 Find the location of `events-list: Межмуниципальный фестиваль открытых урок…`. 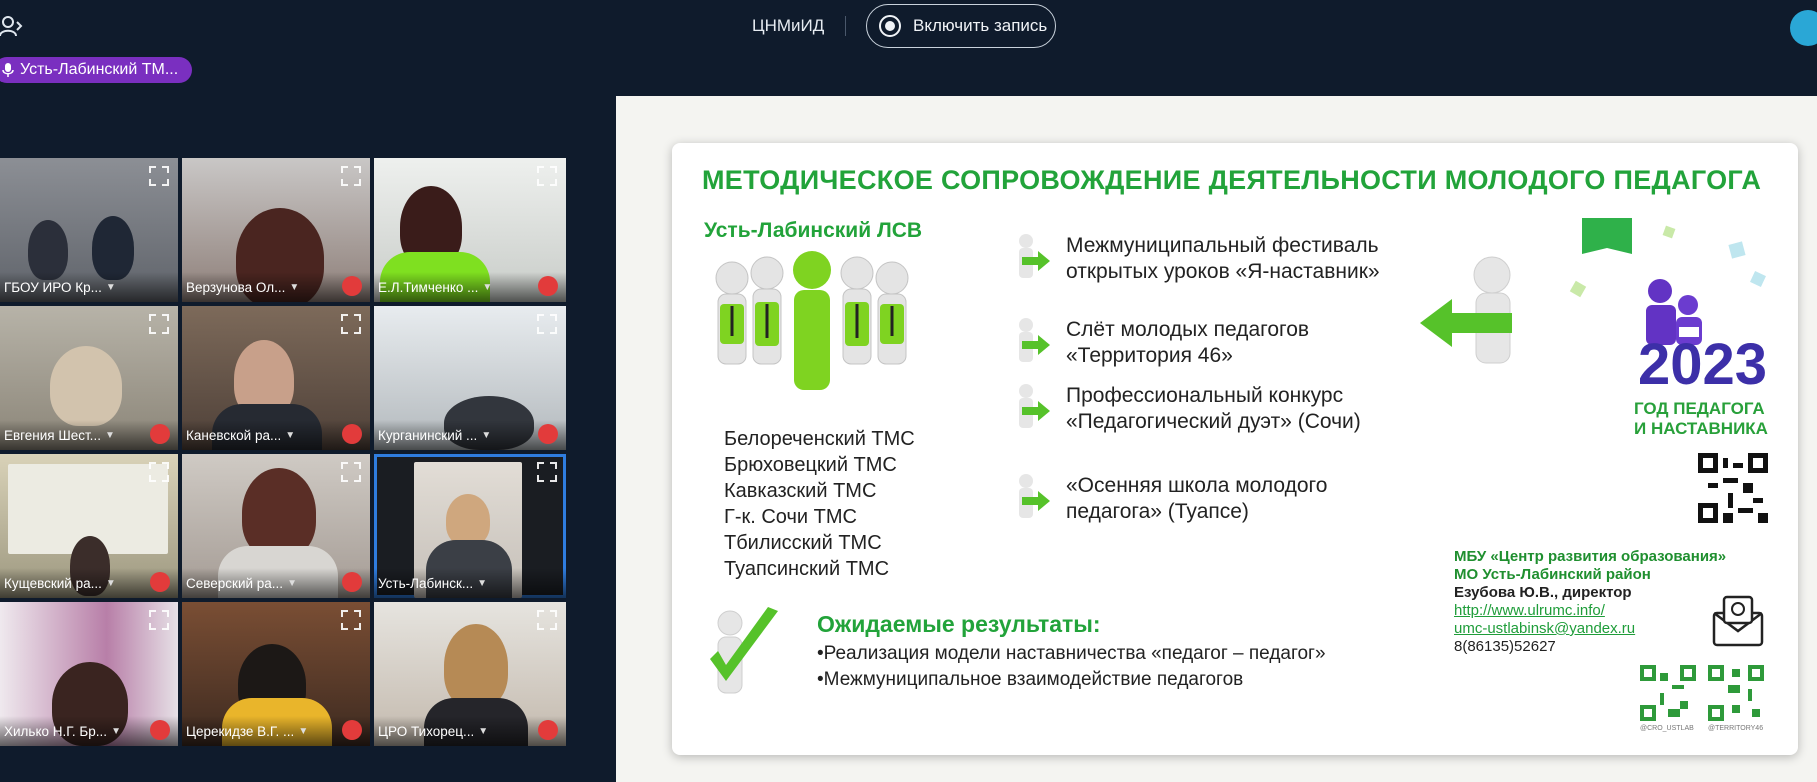

events-list: Межмуниципальный фестиваль открытых урок… is located at coordinates (1212, 386).